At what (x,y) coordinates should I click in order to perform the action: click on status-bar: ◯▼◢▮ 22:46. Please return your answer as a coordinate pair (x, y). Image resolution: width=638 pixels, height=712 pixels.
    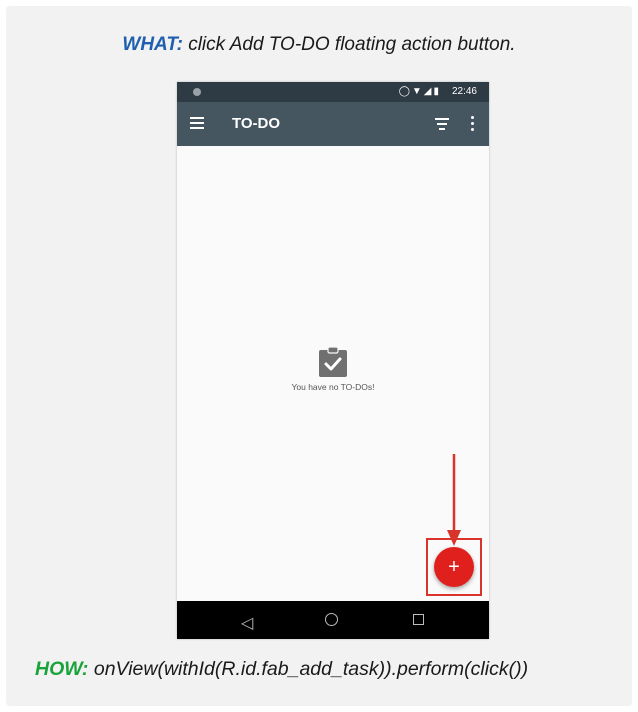
    Looking at the image, I should click on (333, 92).